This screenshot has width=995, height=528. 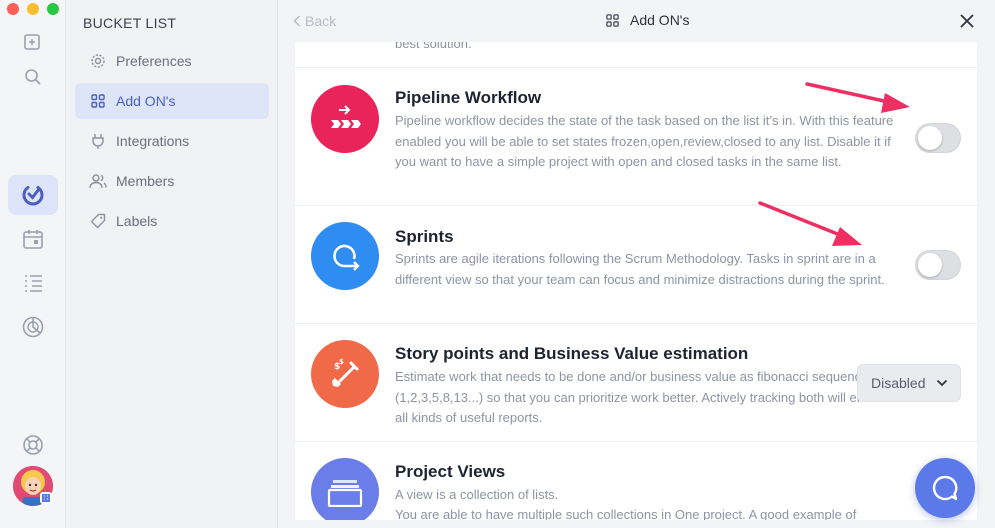 I want to click on chevron-down-icon, so click(x=942, y=383).